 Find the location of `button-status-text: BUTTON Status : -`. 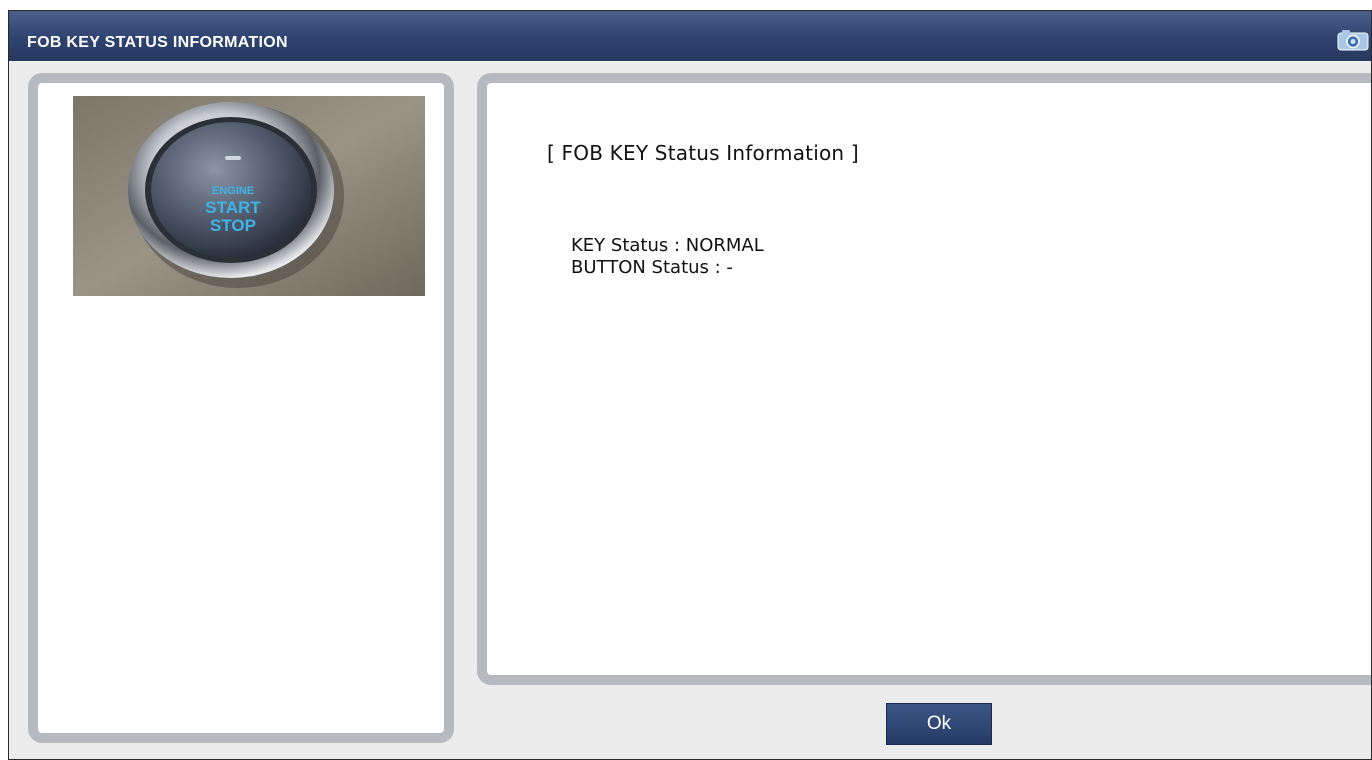

button-status-text: BUTTON Status : - is located at coordinates (652, 267).